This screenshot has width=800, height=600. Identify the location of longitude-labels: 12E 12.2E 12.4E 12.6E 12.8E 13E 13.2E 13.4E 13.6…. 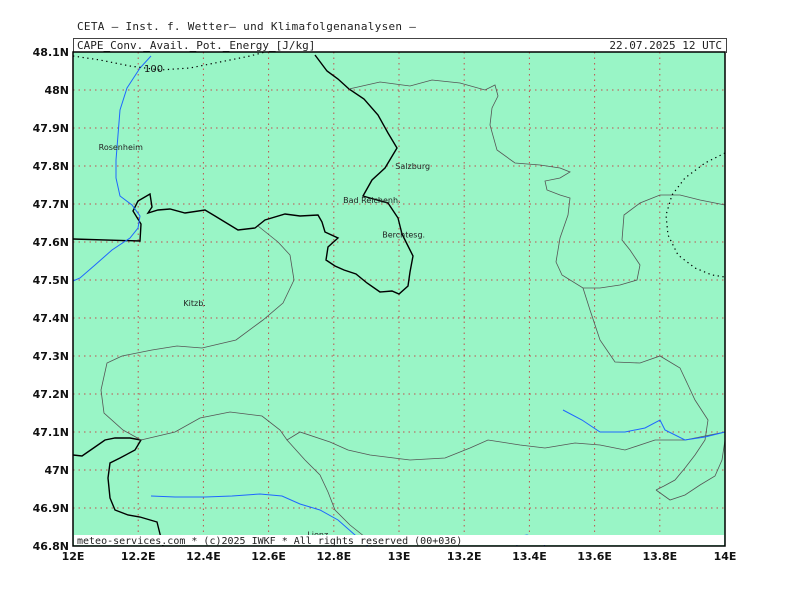
(399, 556).